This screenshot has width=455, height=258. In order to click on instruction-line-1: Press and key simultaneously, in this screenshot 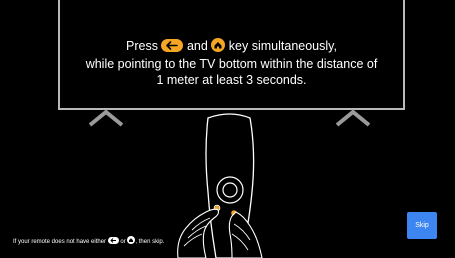, I will do `click(231, 47)`.